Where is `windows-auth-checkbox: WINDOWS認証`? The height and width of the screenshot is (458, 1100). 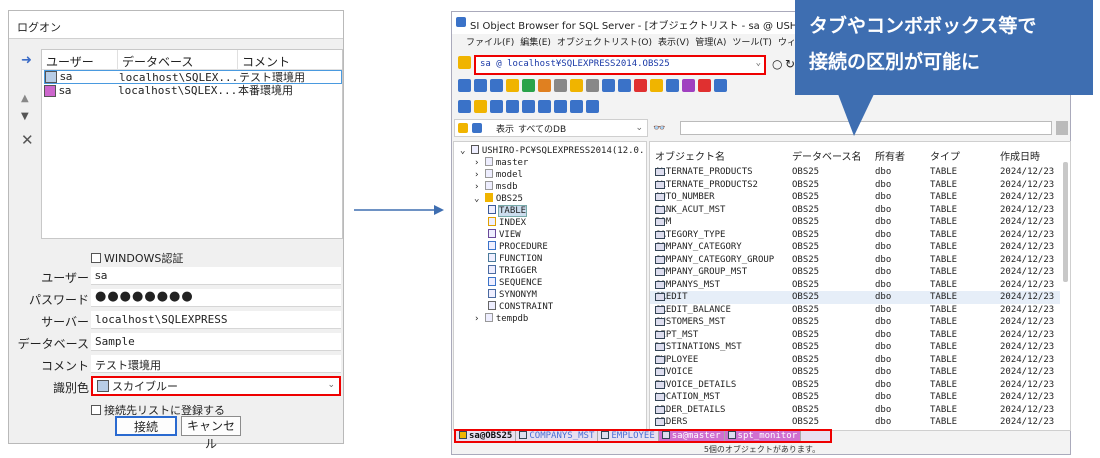
windows-auth-checkbox: WINDOWS認証 is located at coordinates (137, 258).